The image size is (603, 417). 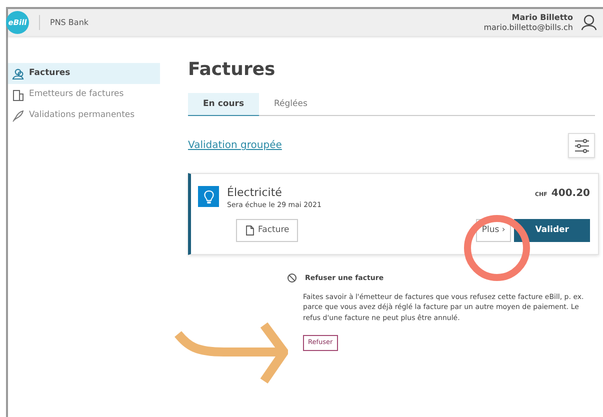 What do you see at coordinates (290, 104) in the screenshot?
I see `tab: Réglées` at bounding box center [290, 104].